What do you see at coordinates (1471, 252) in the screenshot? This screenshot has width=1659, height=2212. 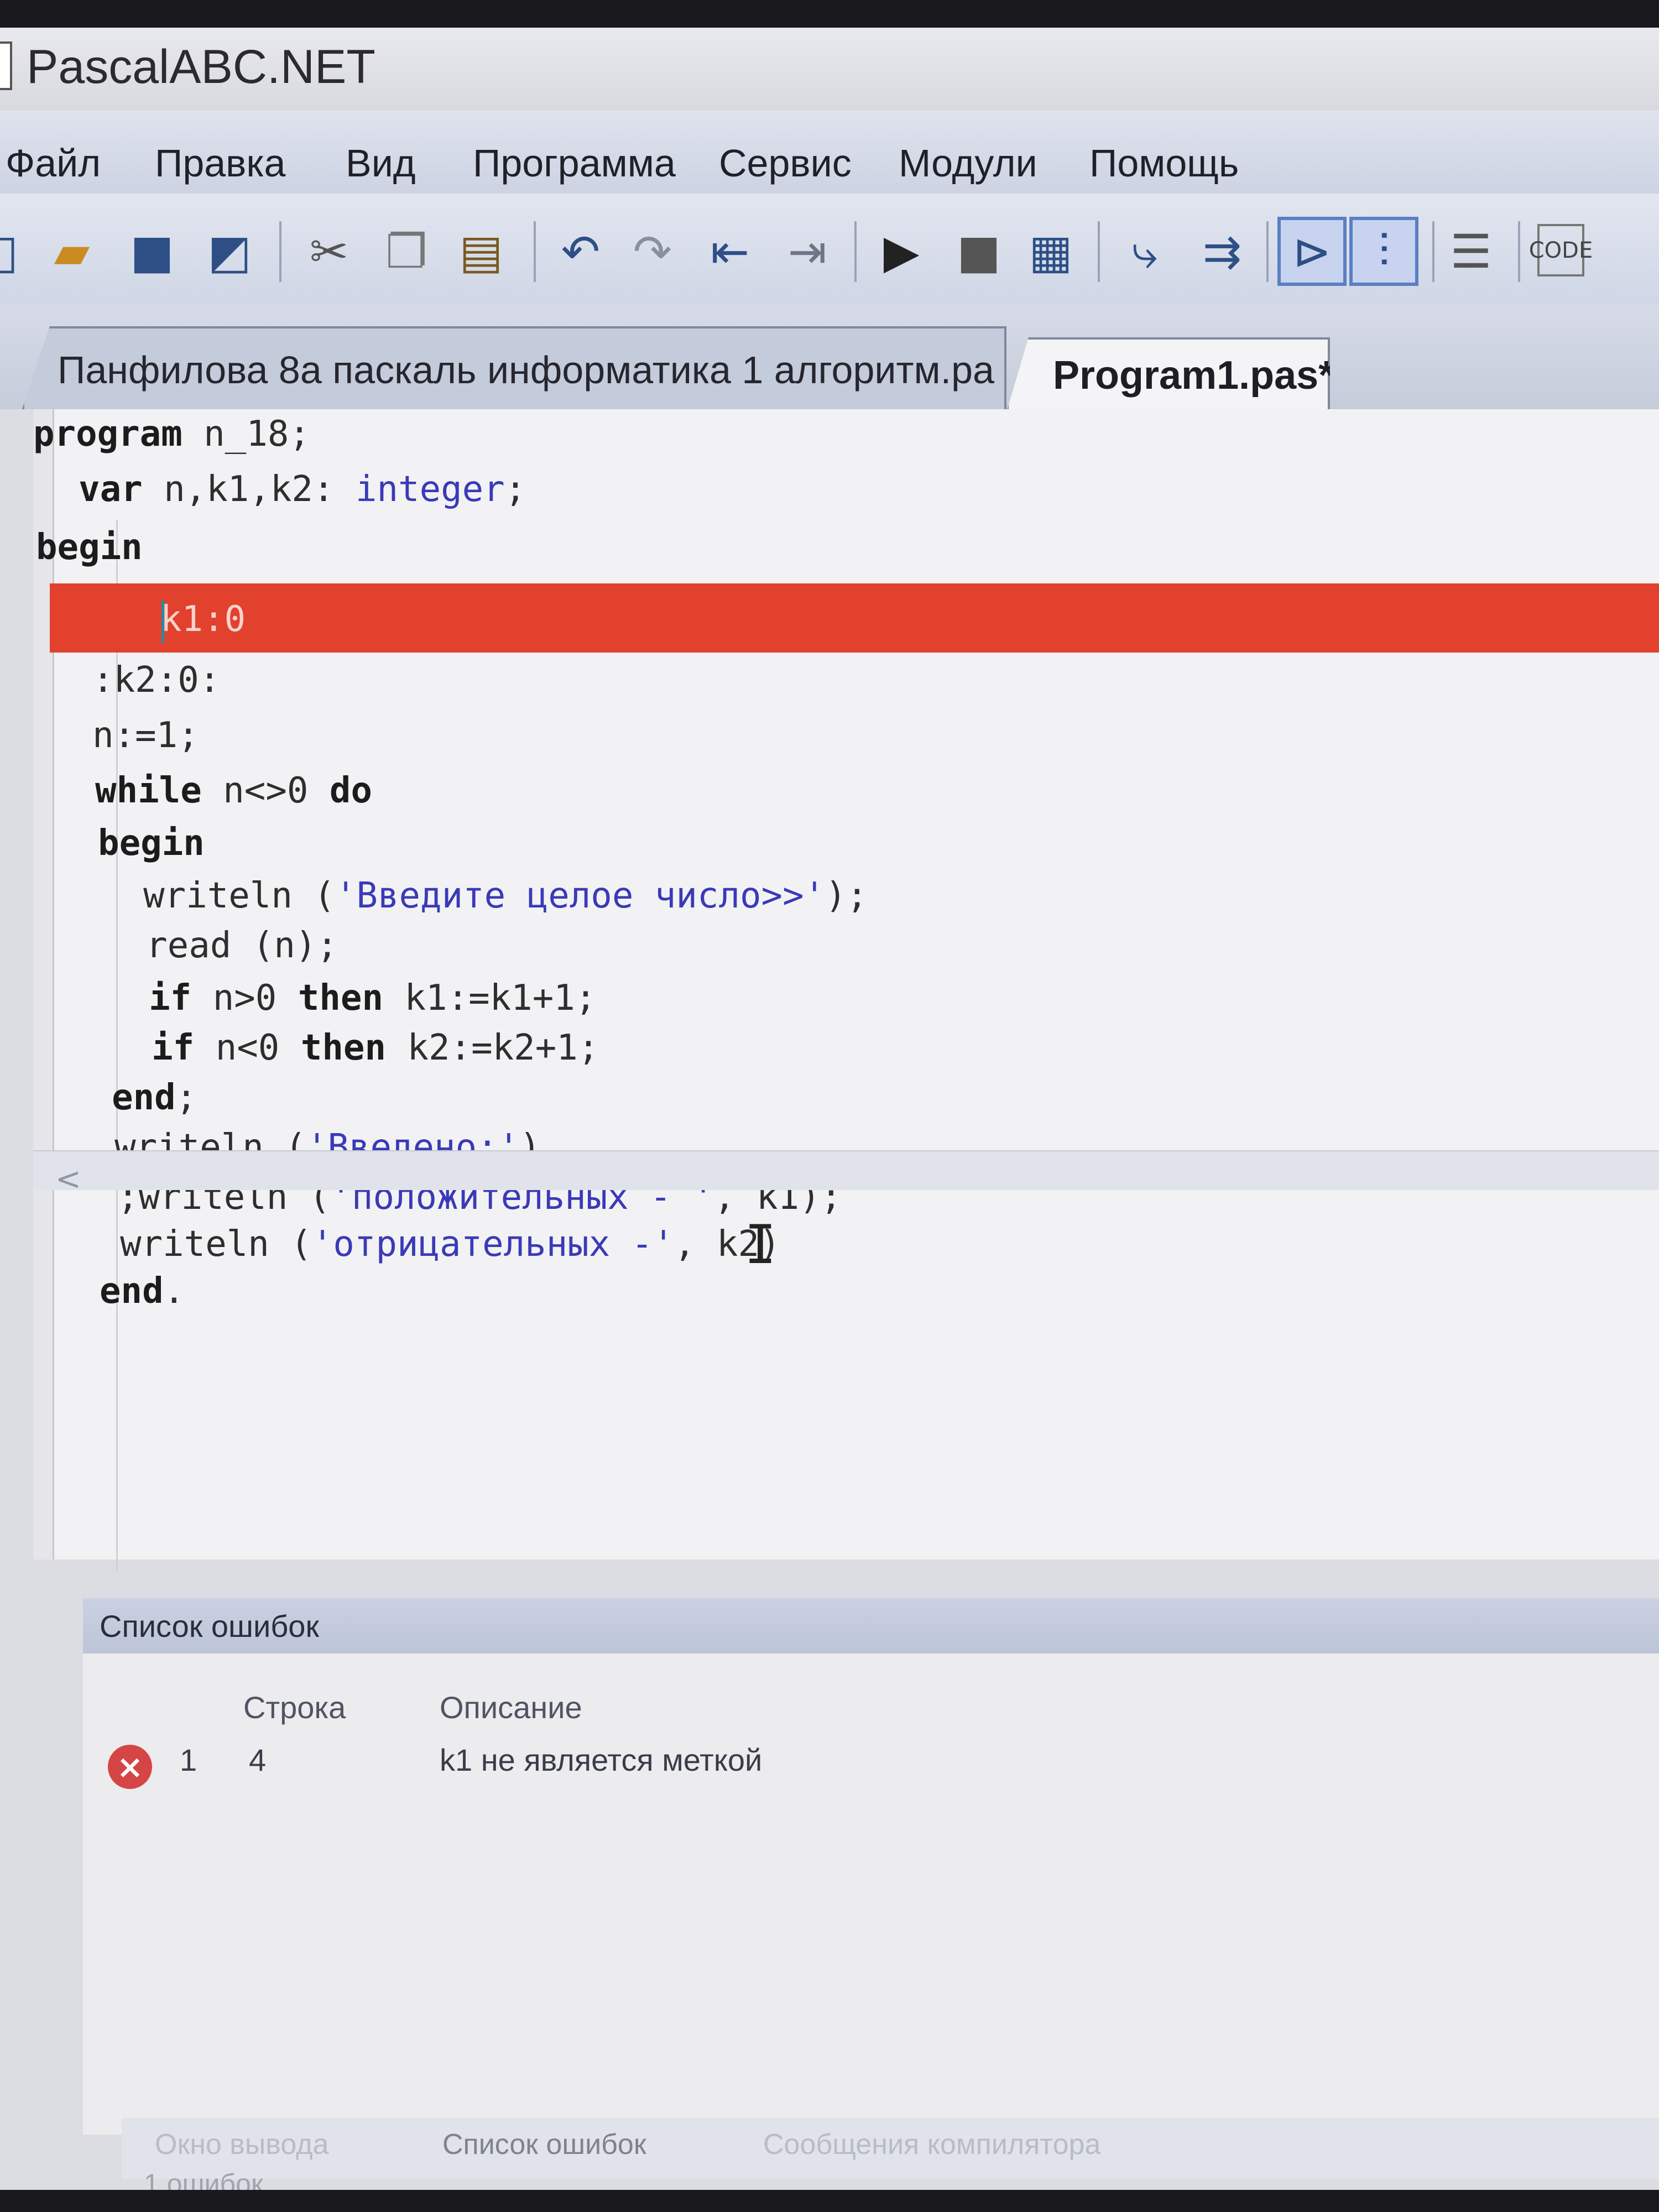 I see `format-code-icon: ☰` at bounding box center [1471, 252].